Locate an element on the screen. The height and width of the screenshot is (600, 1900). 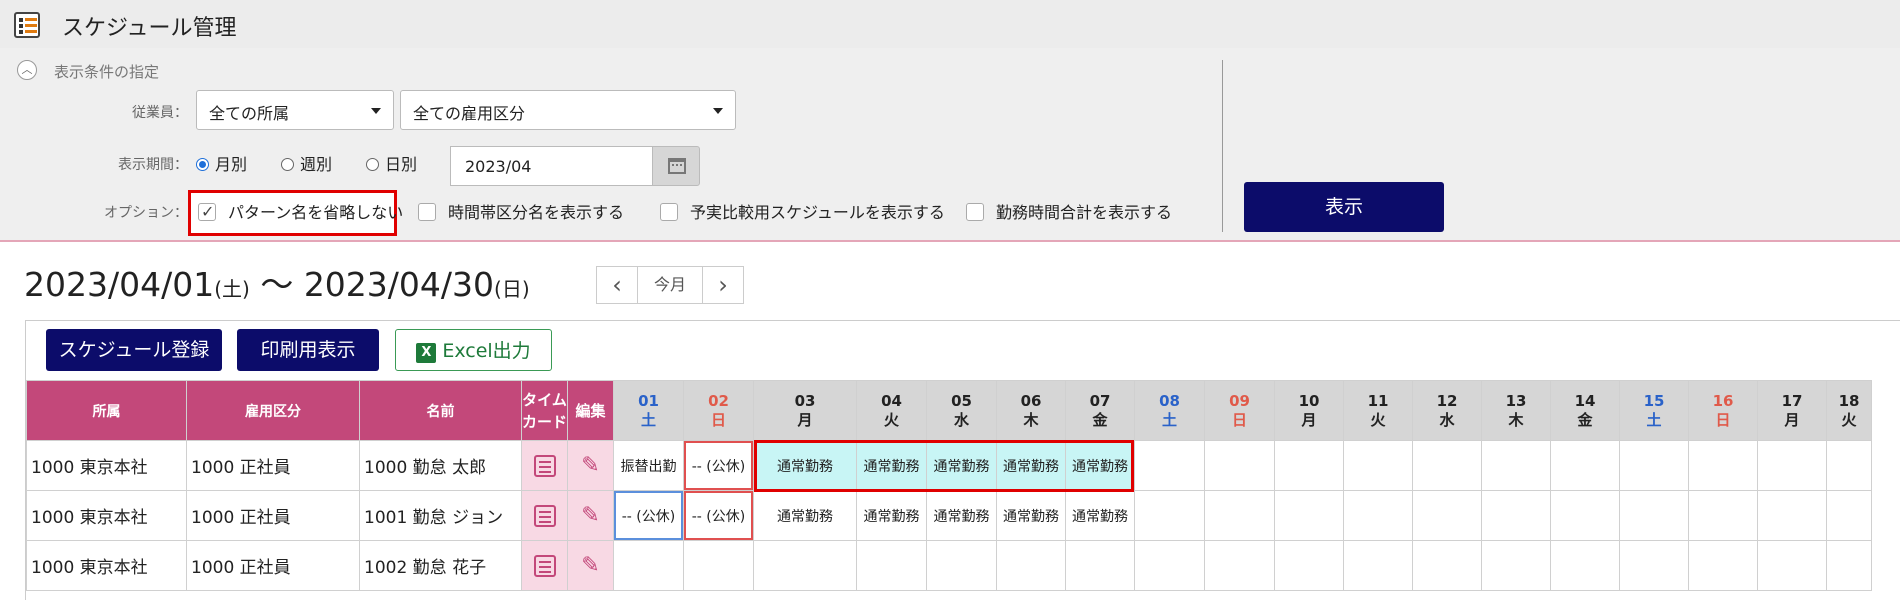
department-select: 全ての所属 is located at coordinates (295, 110).